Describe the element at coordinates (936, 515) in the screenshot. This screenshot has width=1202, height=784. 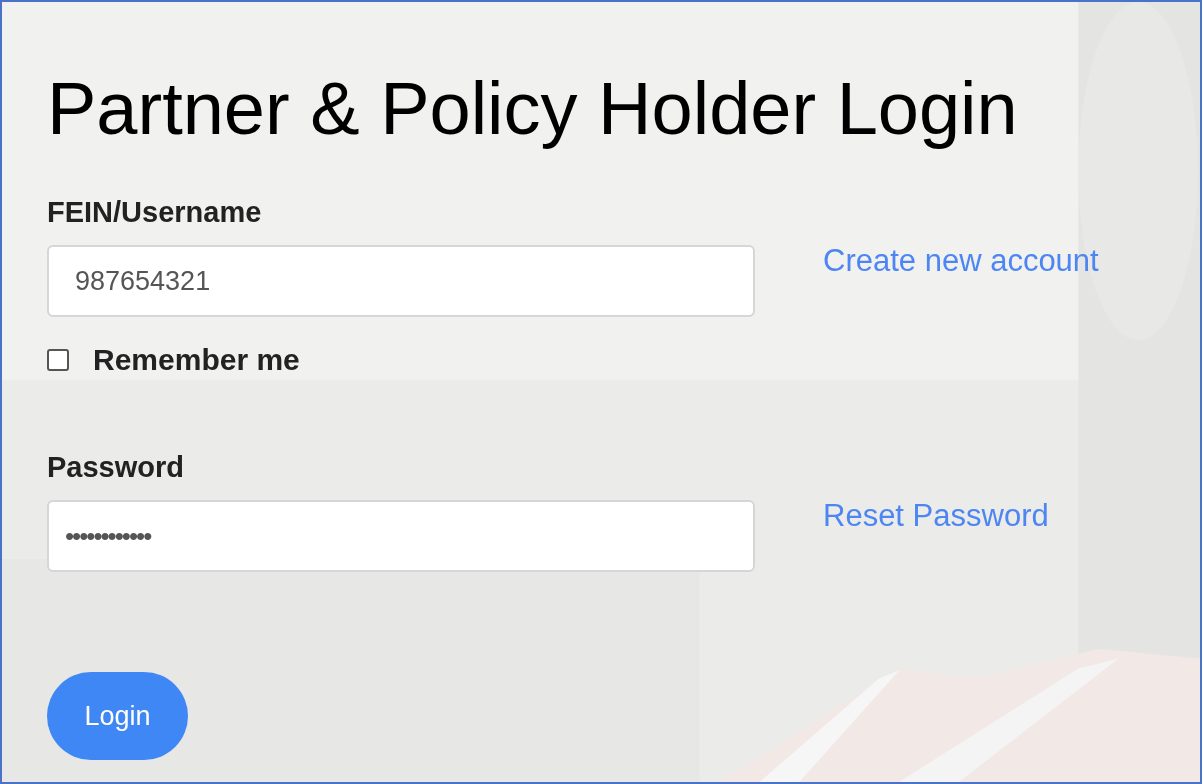
I see `link: Reset Password` at that location.